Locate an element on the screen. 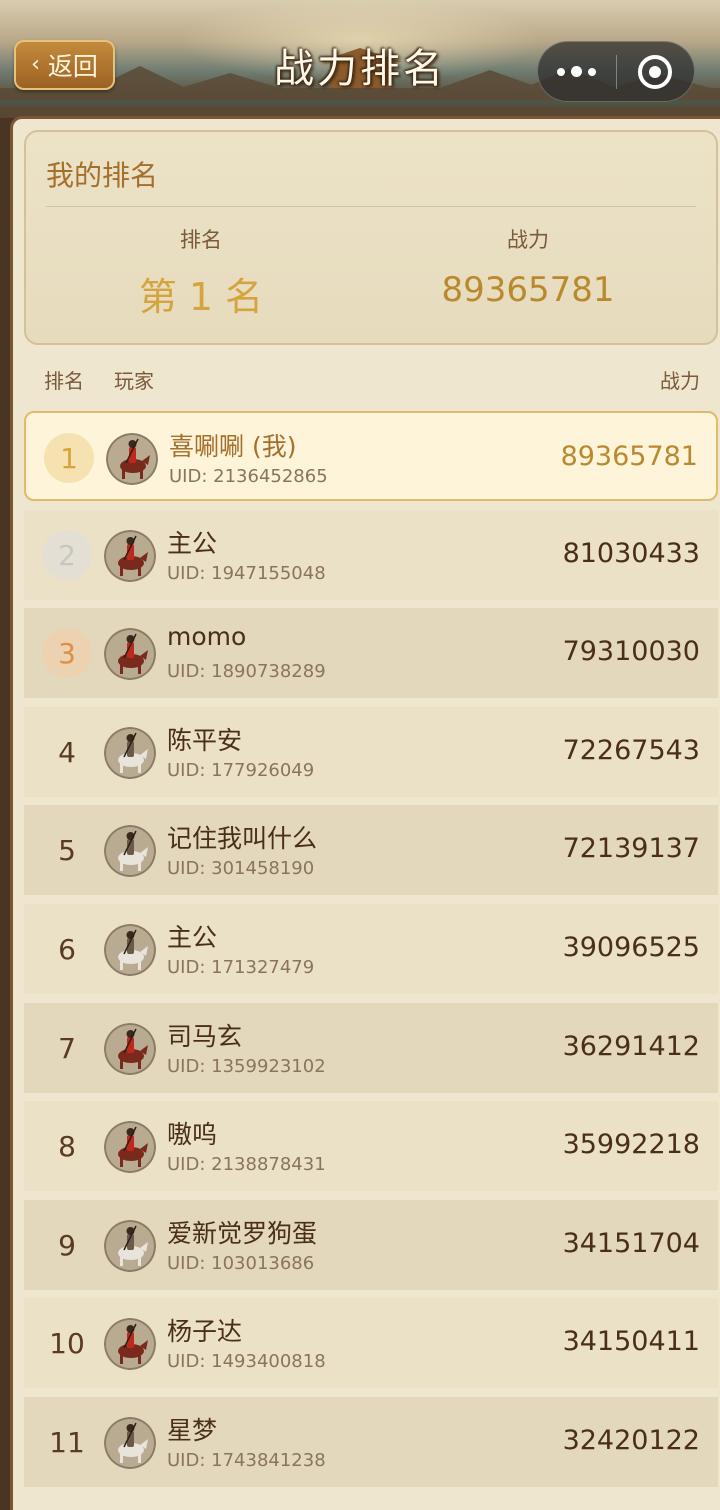  player-power: 79310030 is located at coordinates (631, 651).